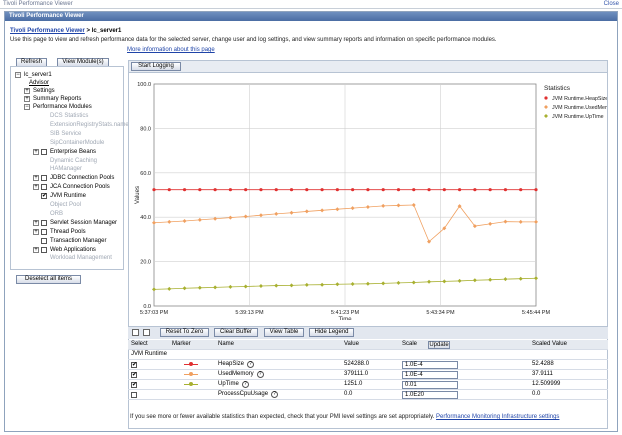  Describe the element at coordinates (44, 91) in the screenshot. I see `tree-settings-label: Settings` at that location.